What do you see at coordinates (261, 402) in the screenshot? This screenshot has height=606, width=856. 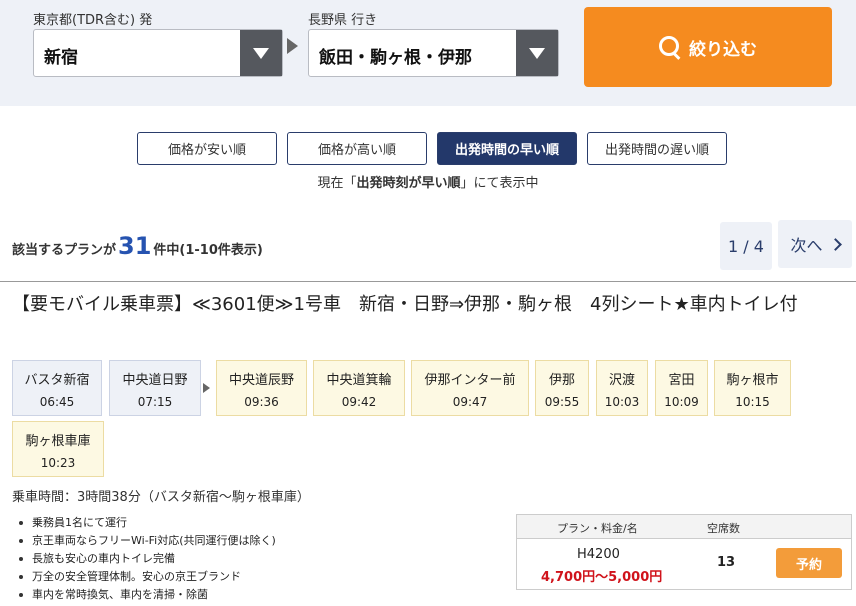 I see `stop-time: 09:36` at bounding box center [261, 402].